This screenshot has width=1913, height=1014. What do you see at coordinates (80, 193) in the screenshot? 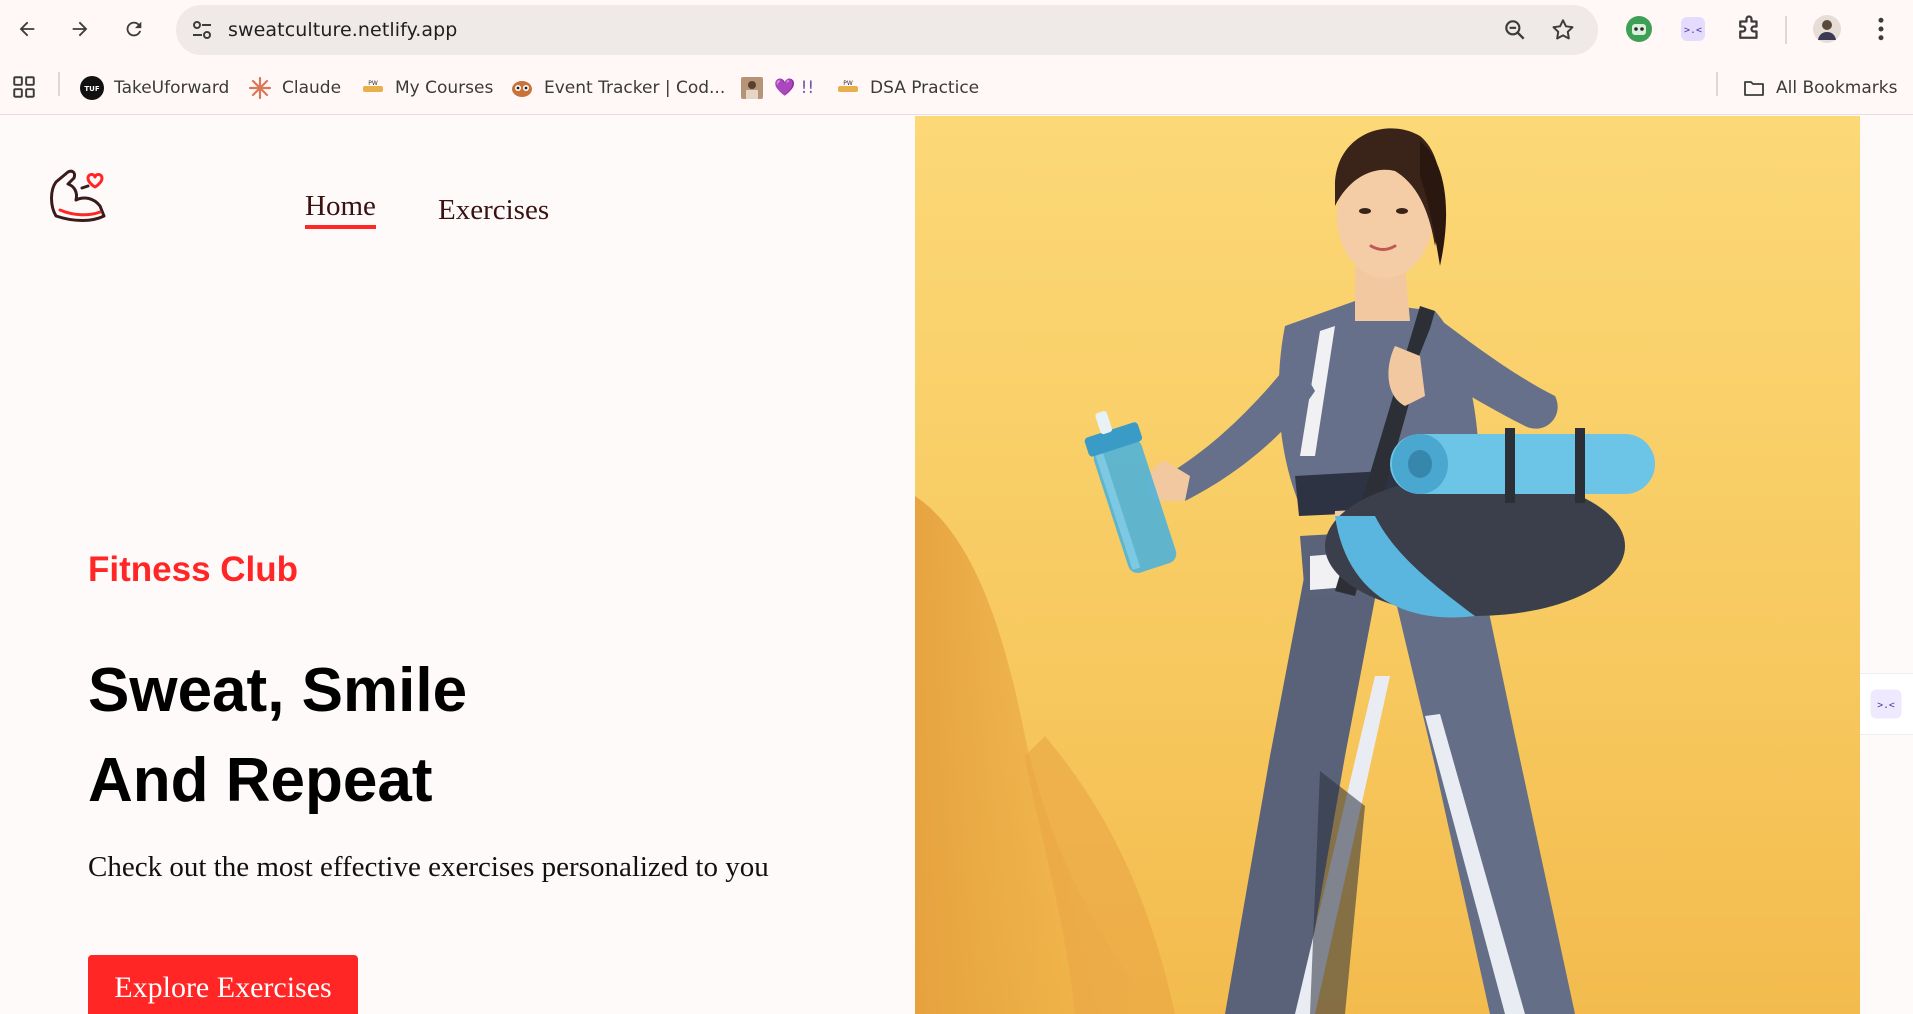
I see `flexed-arm-heart-logo-icon` at bounding box center [80, 193].